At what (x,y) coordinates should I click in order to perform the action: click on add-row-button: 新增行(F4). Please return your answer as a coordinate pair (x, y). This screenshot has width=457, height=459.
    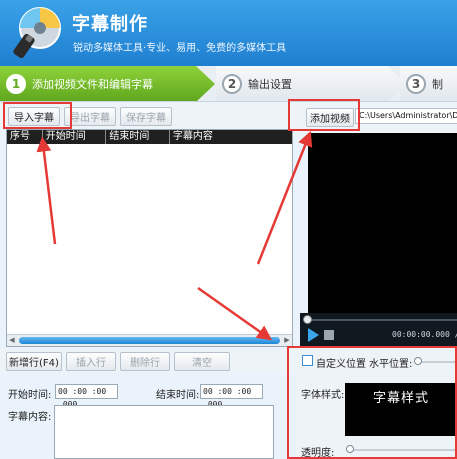
    Looking at the image, I should click on (34, 361).